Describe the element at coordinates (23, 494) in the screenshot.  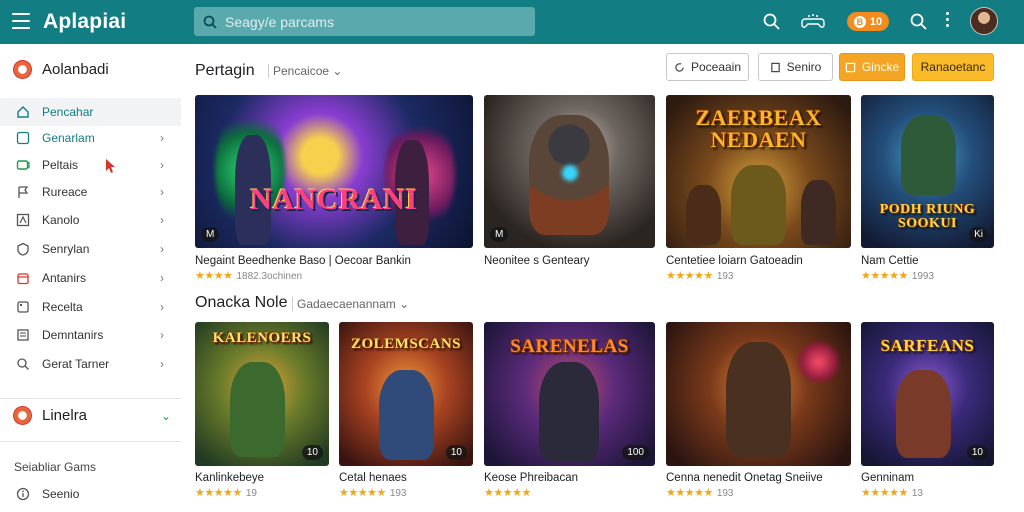
I see `info-icon` at that location.